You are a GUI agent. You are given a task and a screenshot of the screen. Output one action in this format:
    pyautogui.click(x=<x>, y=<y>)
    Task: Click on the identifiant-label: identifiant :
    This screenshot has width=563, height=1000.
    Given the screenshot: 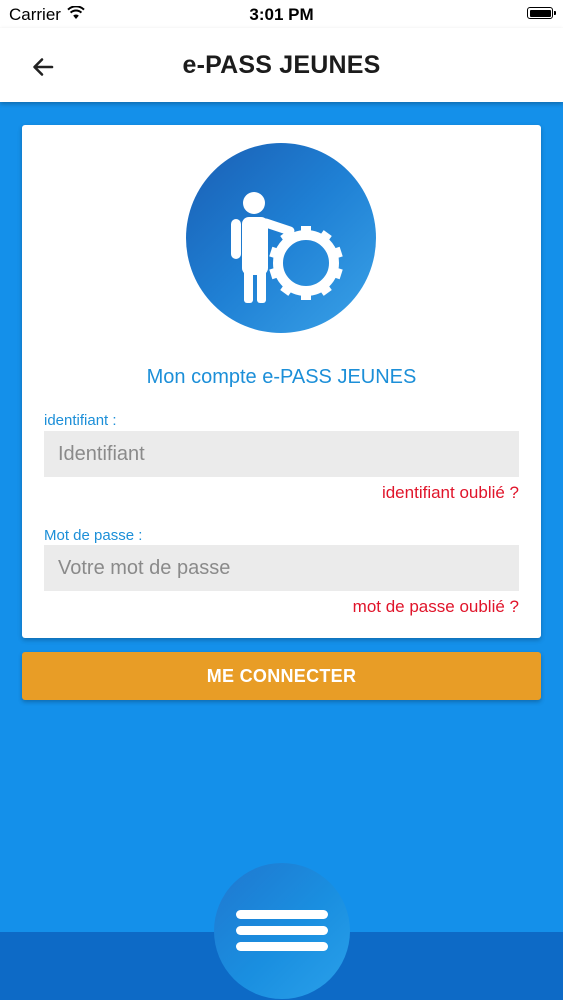 What is the action you would take?
    pyautogui.click(x=80, y=420)
    